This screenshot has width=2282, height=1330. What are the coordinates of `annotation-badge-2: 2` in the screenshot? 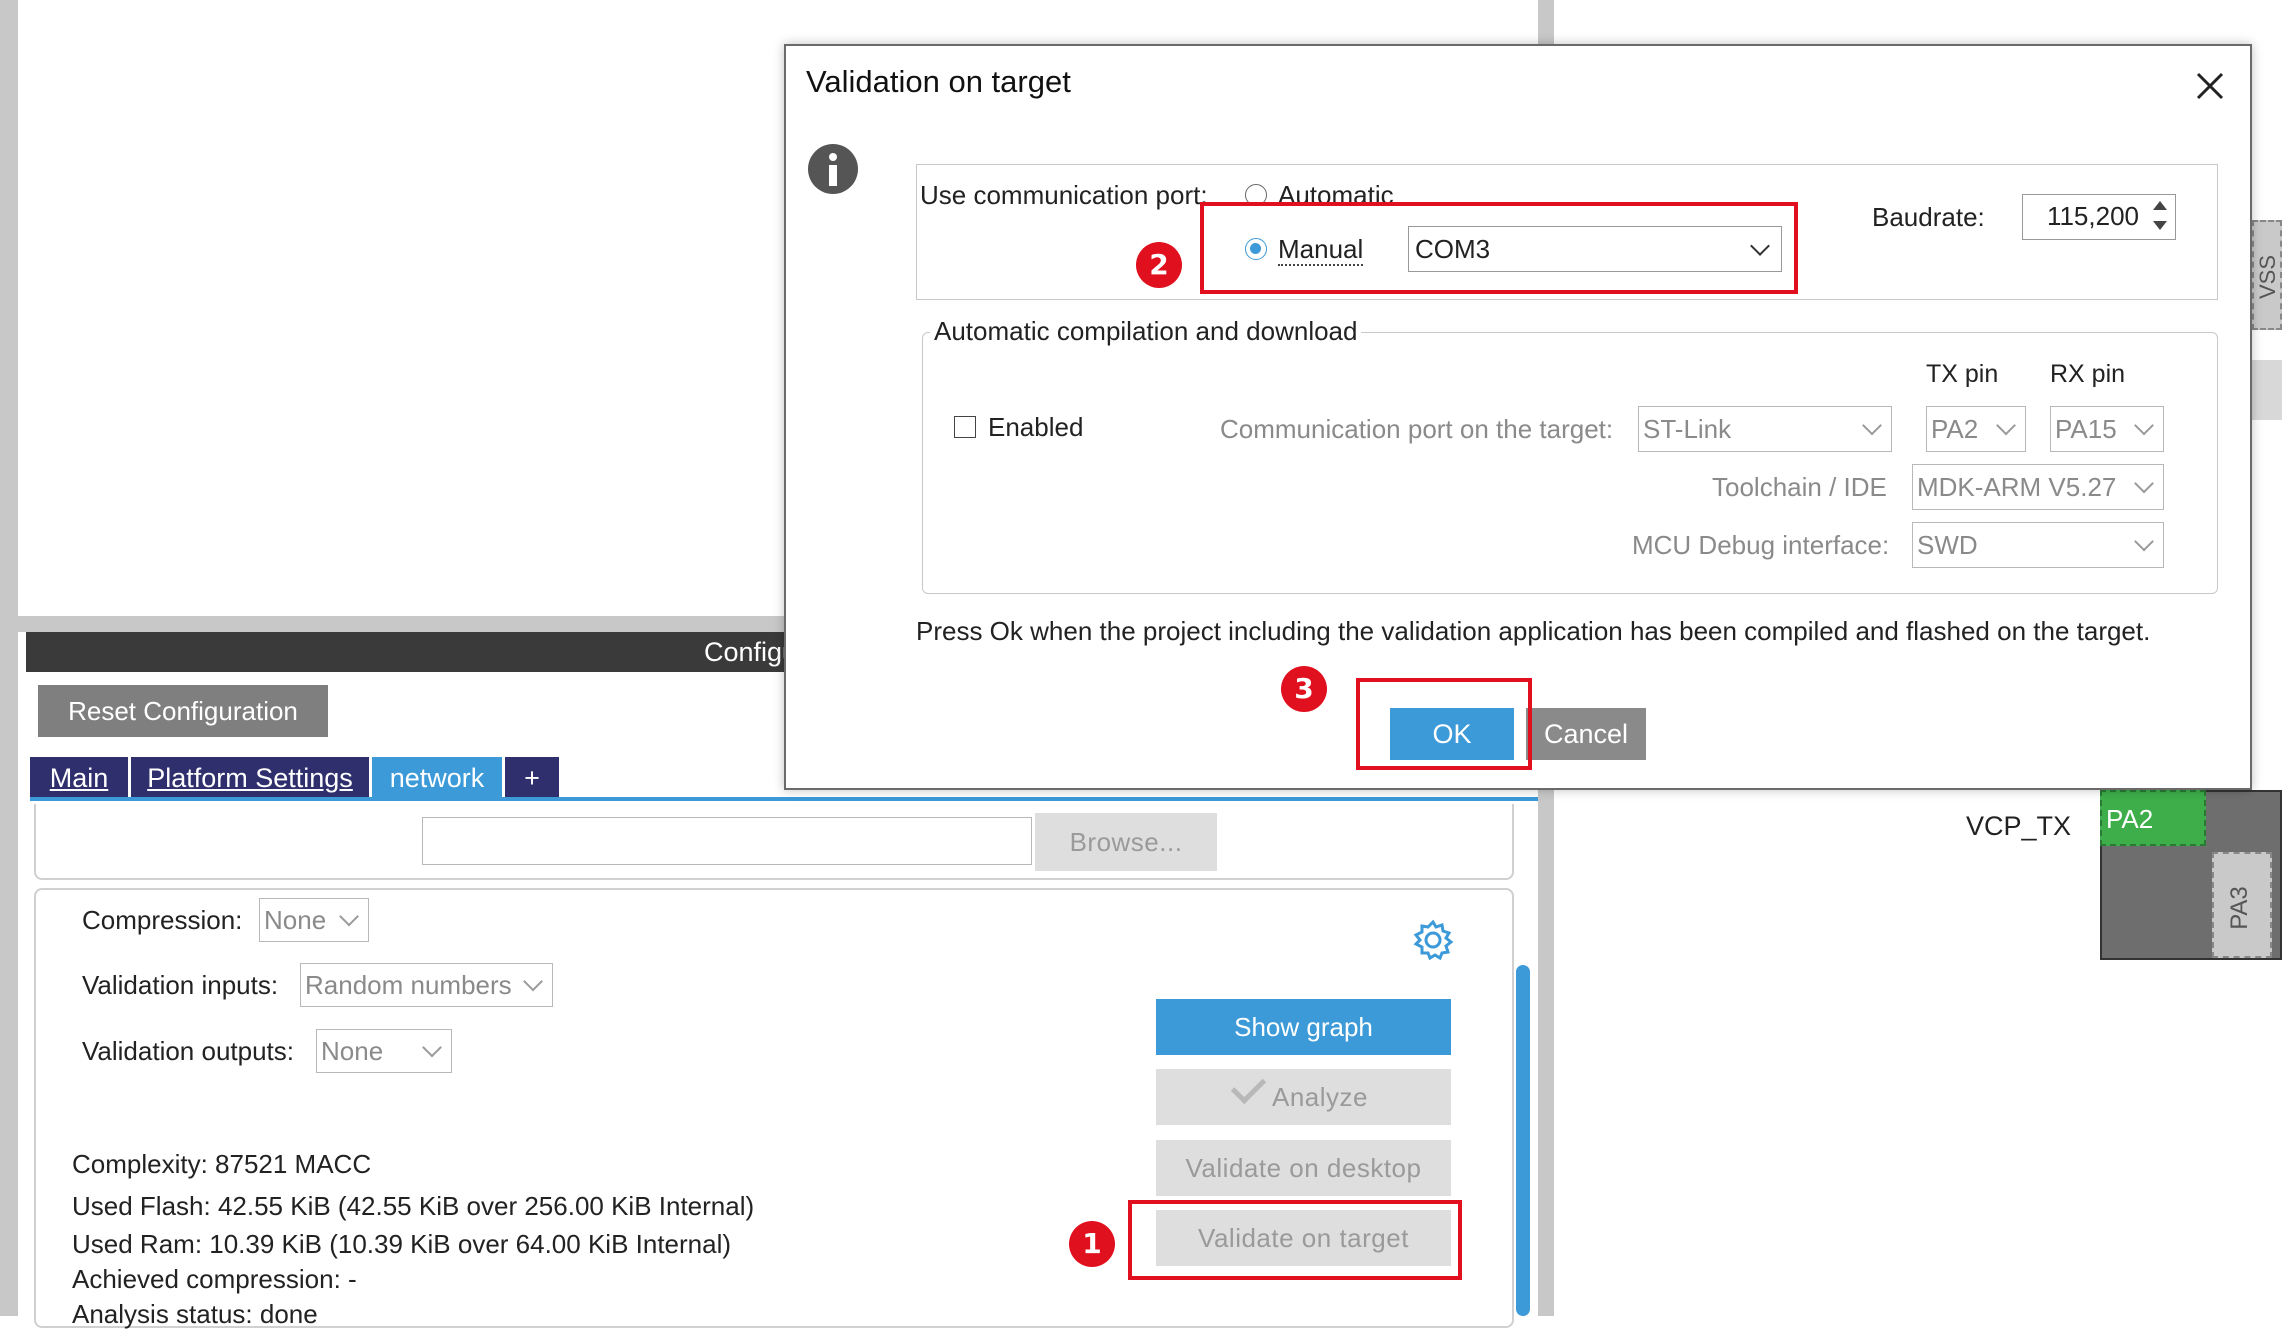 It's located at (1159, 265).